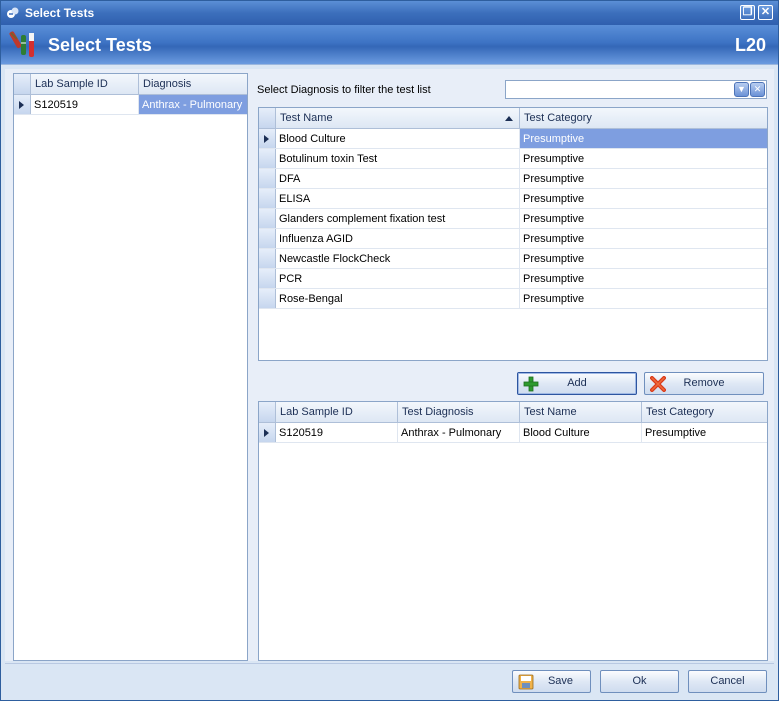  Describe the element at coordinates (100, 45) in the screenshot. I see `page-title: Select Tests` at that location.